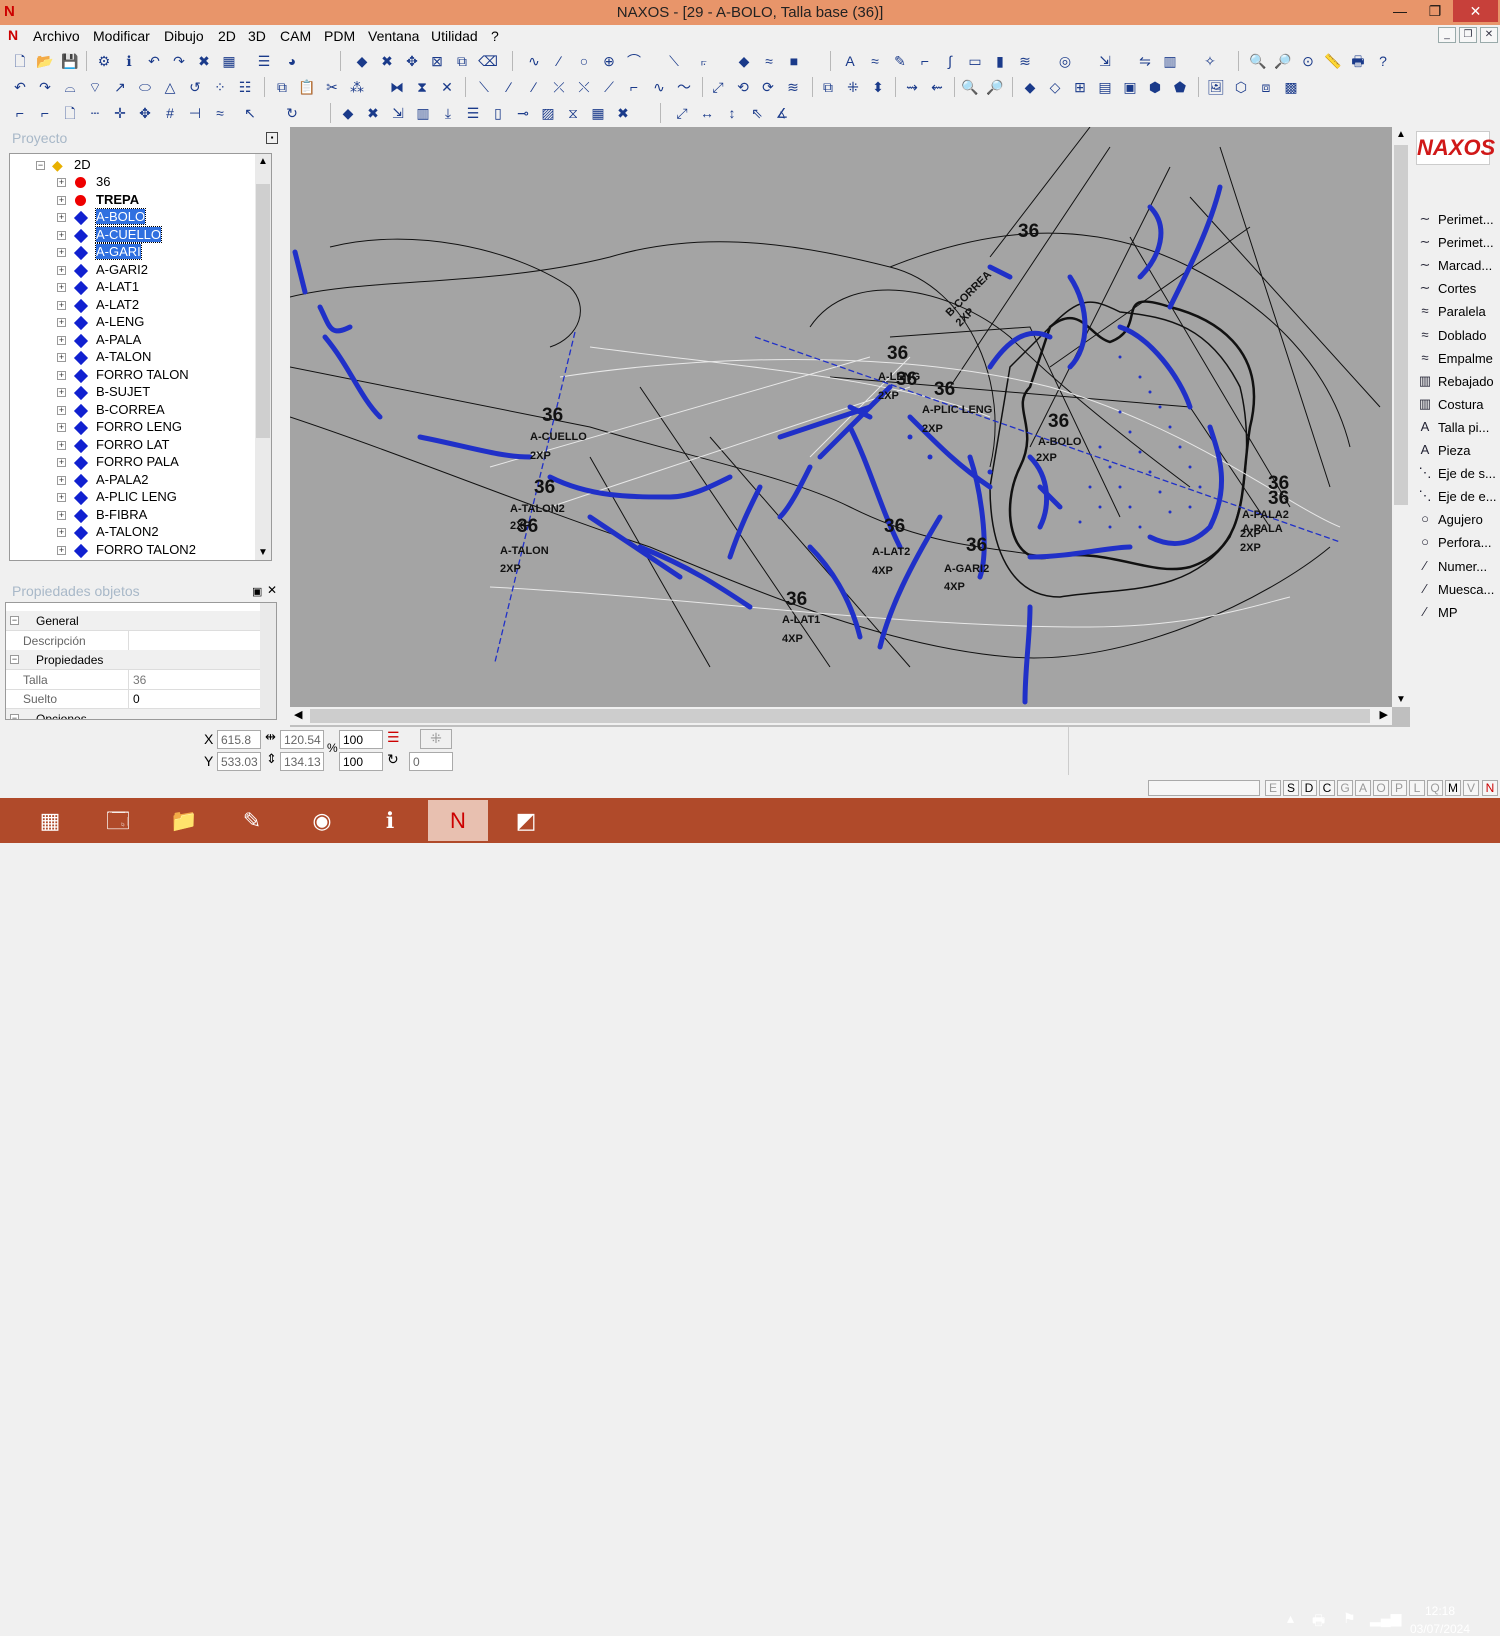 The image size is (1500, 1636). I want to click on redo-icon: ↷, so click(179, 61).